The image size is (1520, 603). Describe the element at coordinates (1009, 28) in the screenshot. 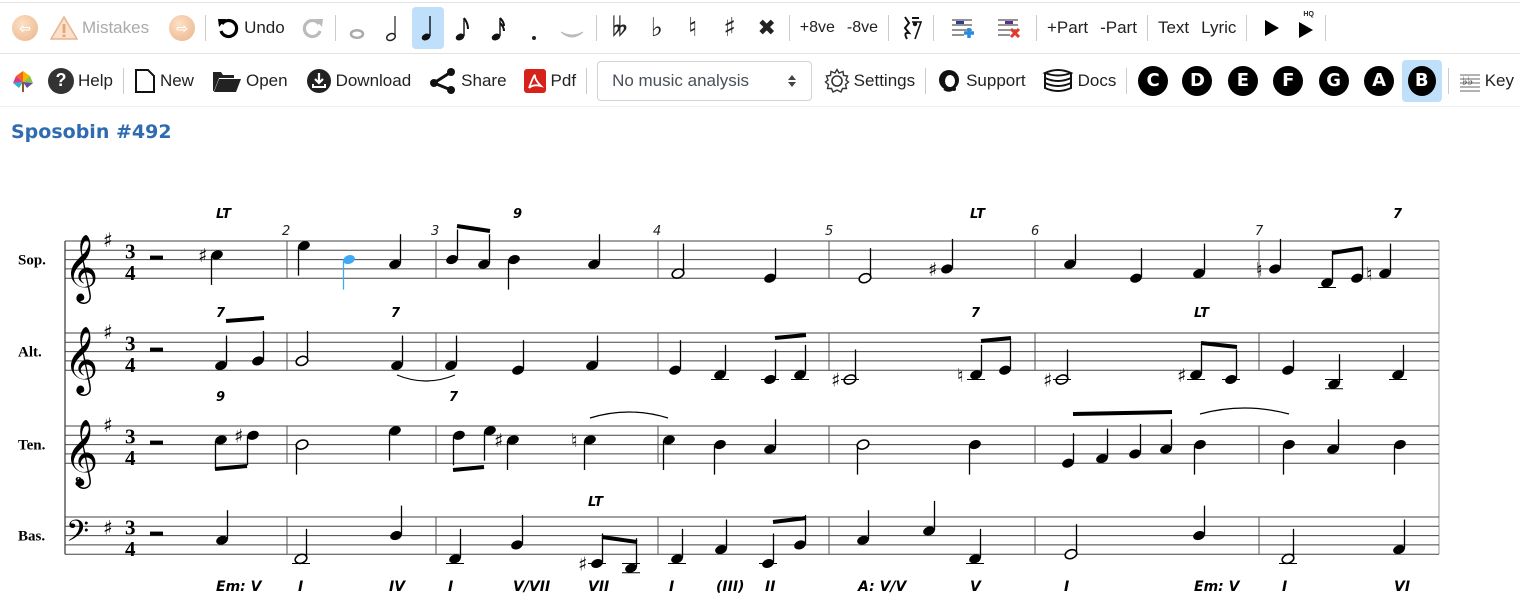

I see `remove-staff-button` at that location.